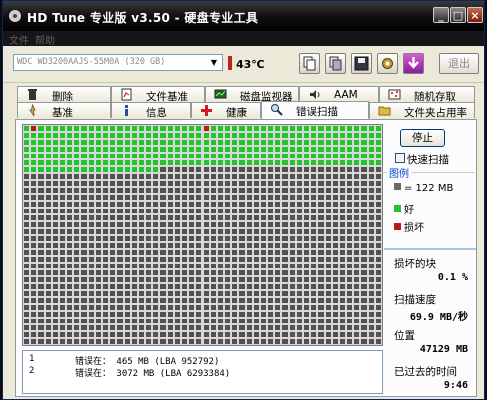 The width and height of the screenshot is (487, 400). I want to click on tab-disk-monitor: 磁盘监视器, so click(252, 94).